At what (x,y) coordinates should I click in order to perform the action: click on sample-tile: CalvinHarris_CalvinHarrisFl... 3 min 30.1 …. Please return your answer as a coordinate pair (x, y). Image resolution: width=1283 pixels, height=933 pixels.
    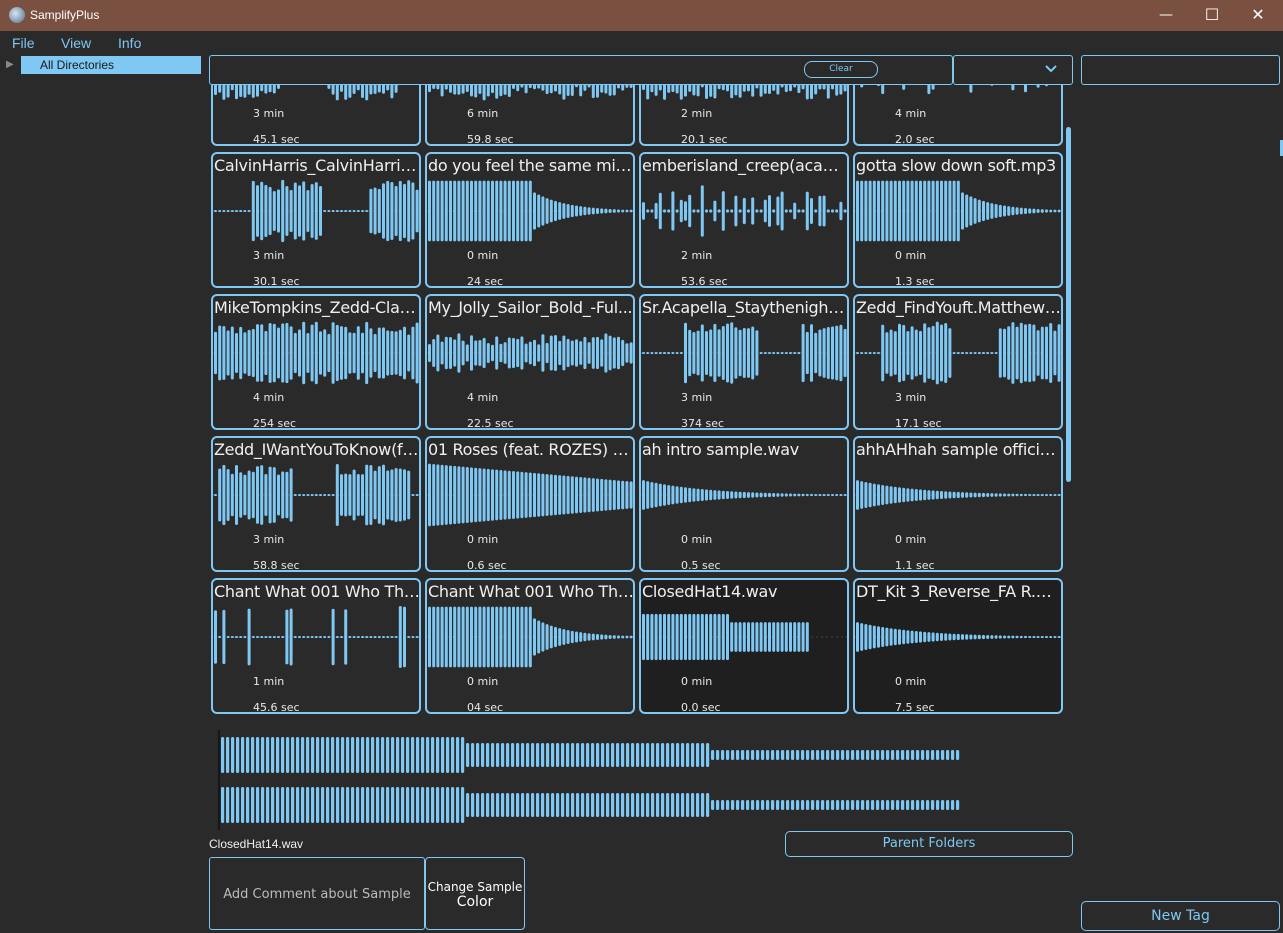
    Looking at the image, I should click on (316, 220).